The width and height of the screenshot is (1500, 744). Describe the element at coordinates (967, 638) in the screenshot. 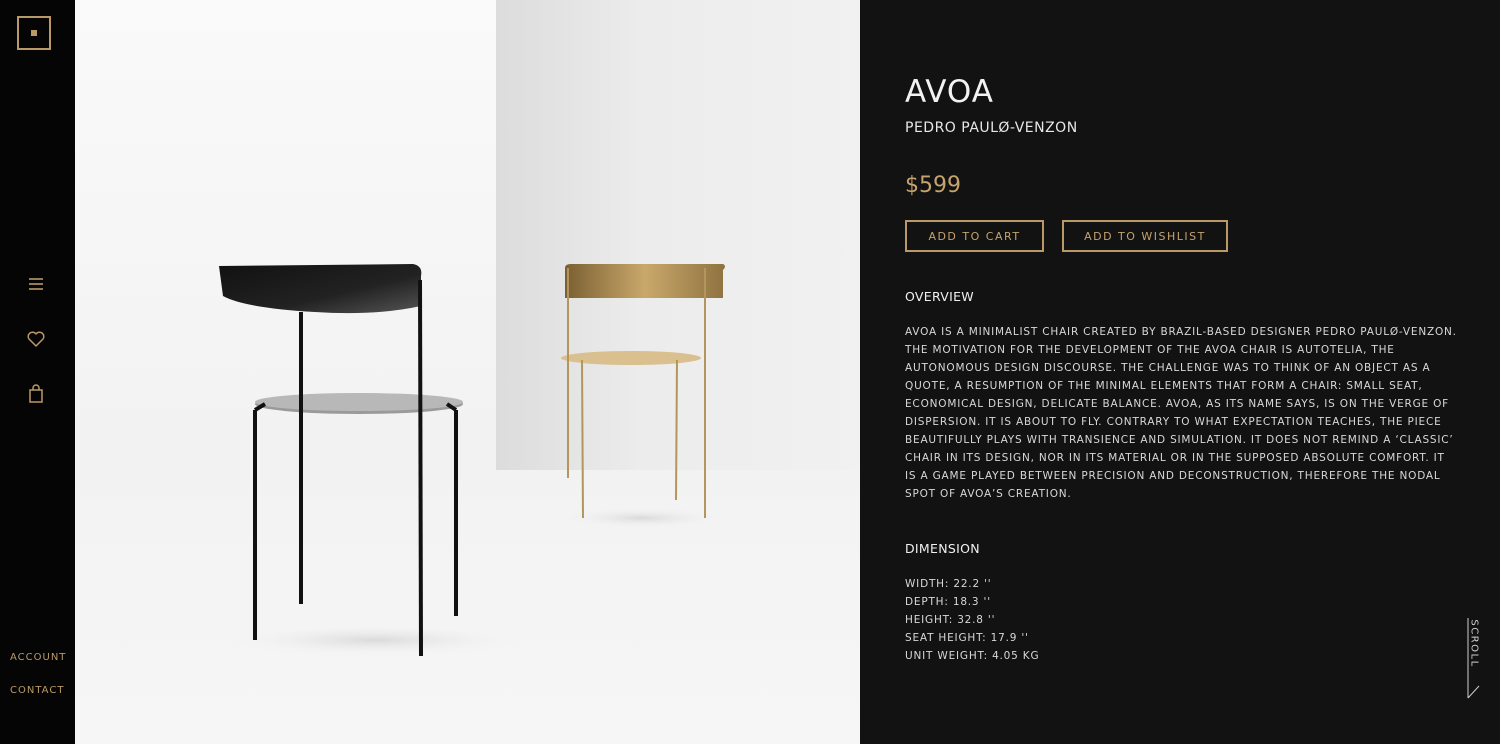

I see `dimension-seat-height: SEAT HEIGHT: 17.9 ''` at that location.